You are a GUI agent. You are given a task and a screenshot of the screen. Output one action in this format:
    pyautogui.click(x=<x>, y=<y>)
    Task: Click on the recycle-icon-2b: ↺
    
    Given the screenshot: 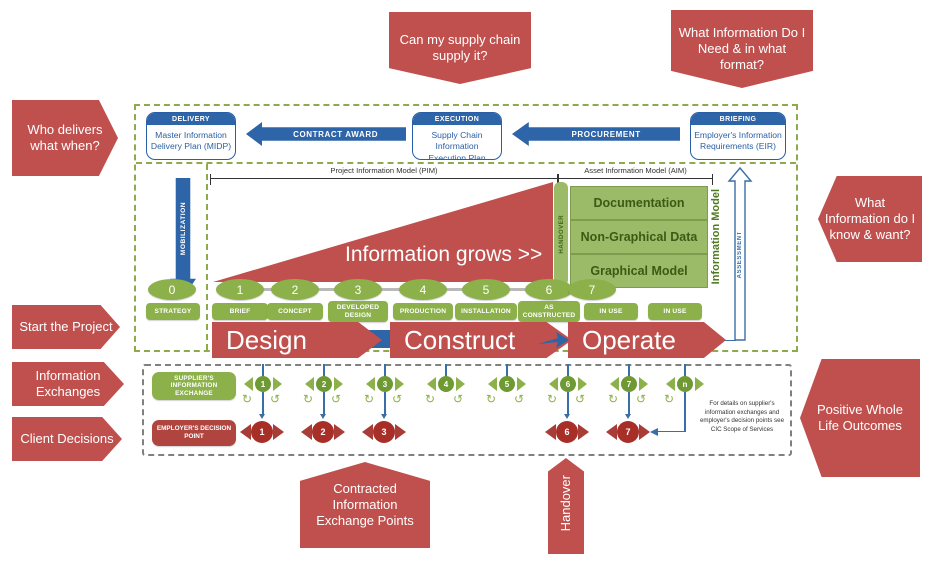 What is the action you would take?
    pyautogui.click(x=336, y=399)
    